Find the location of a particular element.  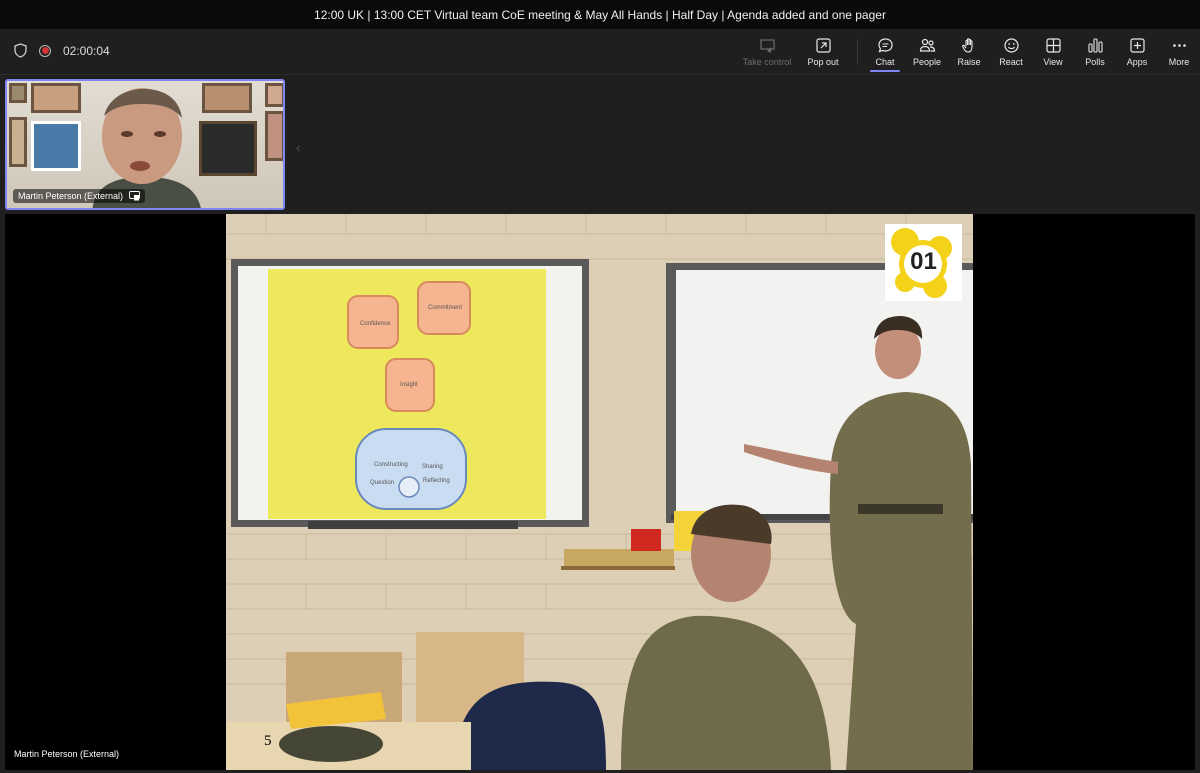

participant-video-tile: Martin Peterson (External) is located at coordinates (145, 144).